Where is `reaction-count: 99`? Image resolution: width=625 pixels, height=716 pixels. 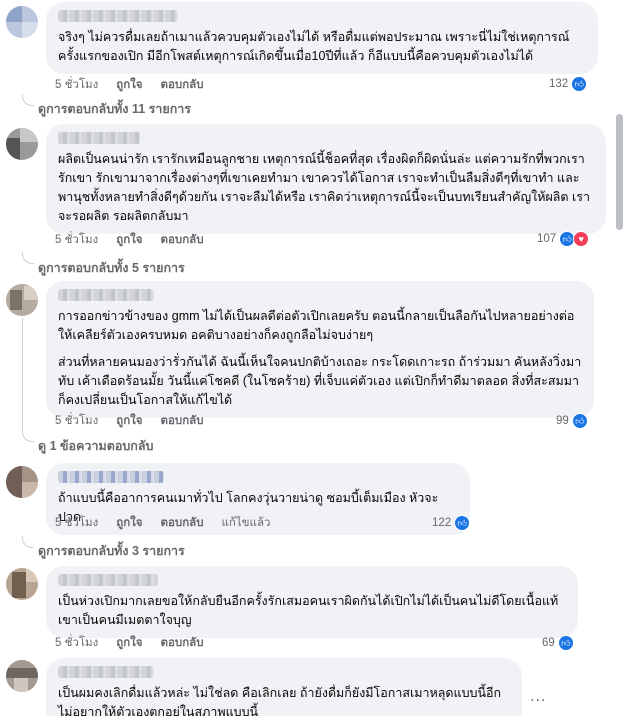 reaction-count: 99 is located at coordinates (562, 421).